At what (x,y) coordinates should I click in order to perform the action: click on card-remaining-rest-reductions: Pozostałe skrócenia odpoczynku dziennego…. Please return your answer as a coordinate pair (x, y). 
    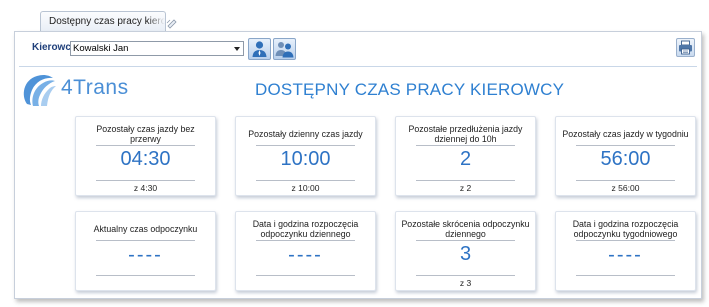
    Looking at the image, I should click on (465, 251).